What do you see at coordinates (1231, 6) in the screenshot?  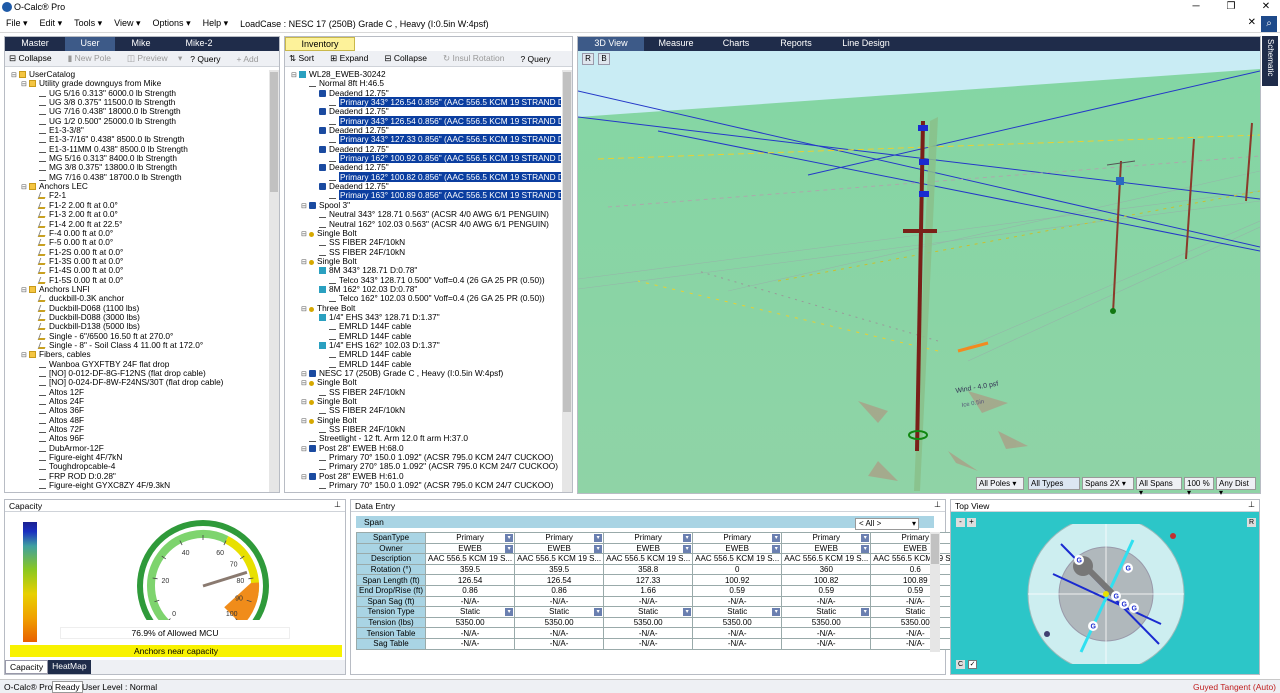 I see `restore-button: ❐` at bounding box center [1231, 6].